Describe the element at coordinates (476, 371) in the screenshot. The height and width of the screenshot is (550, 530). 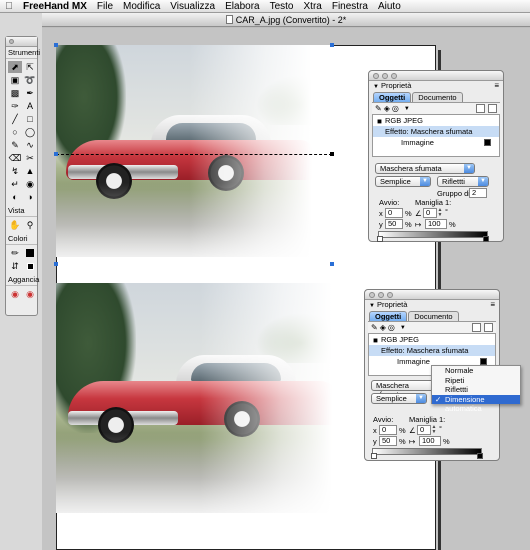
I see `dropdown-option-normale: Normale` at that location.